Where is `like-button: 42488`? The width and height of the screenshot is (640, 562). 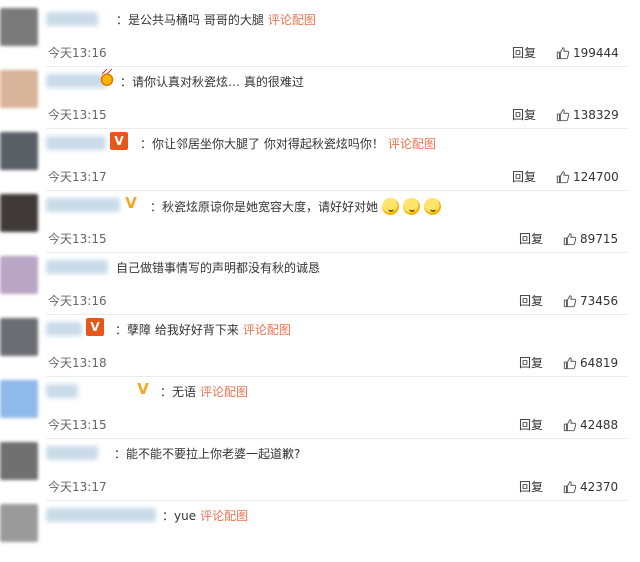
like-button: 42488 is located at coordinates (590, 425).